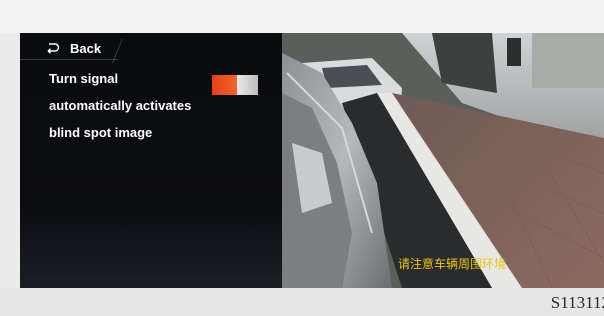 The width and height of the screenshot is (604, 316). I want to click on panel-gloss, so click(151, 250).